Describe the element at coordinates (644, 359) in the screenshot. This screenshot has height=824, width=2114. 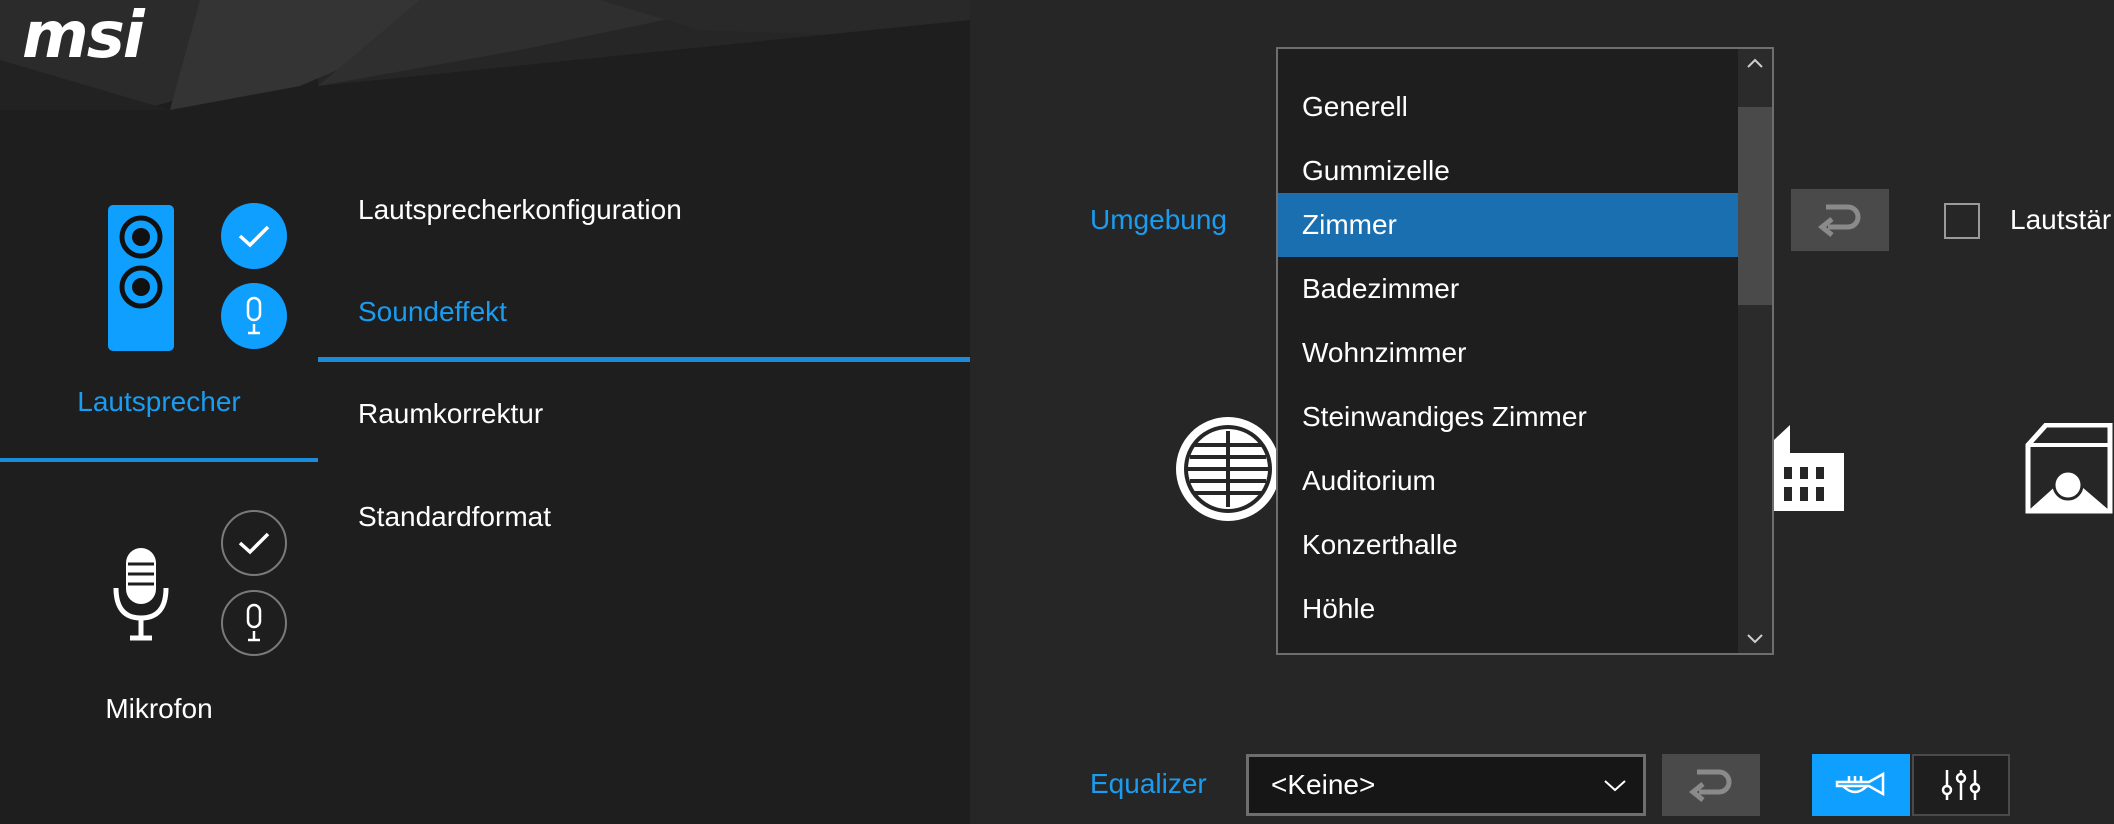
I see `active-nav-indicator` at that location.